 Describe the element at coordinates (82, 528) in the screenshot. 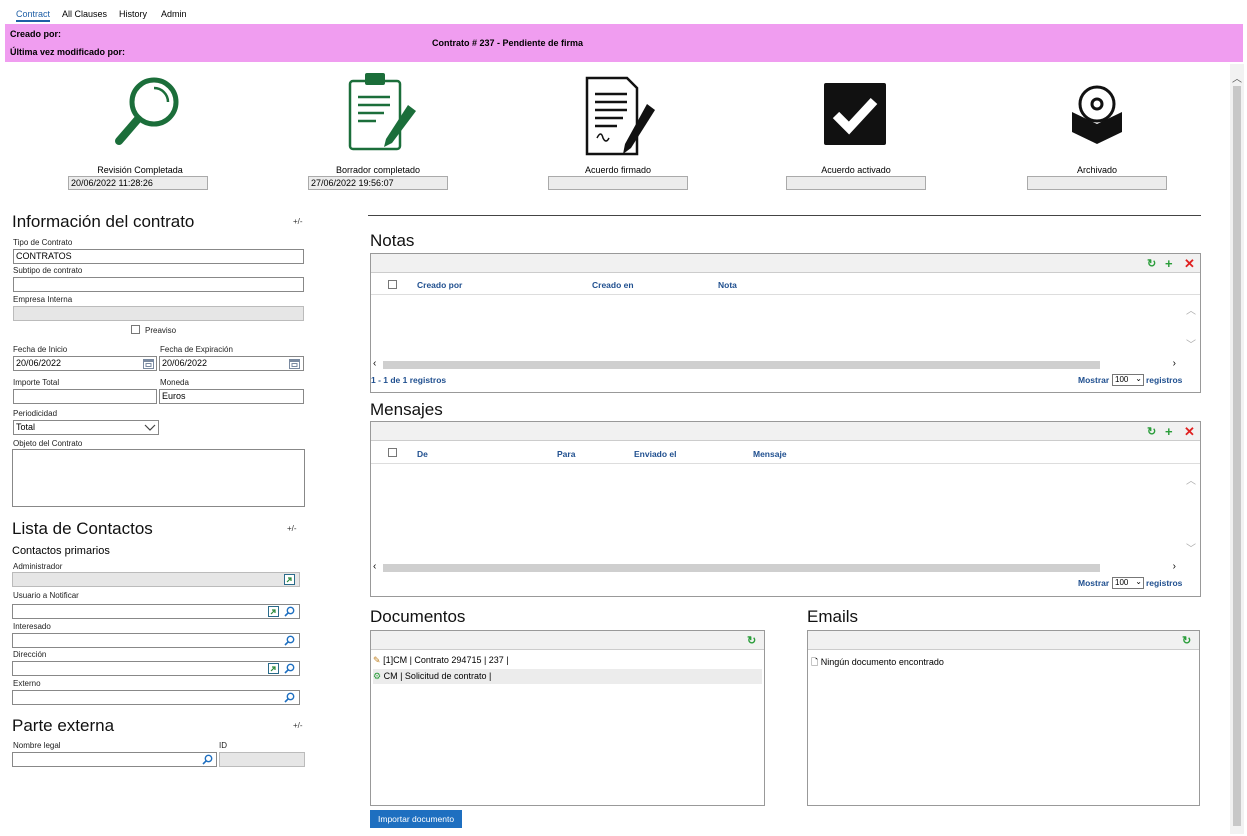

I see `contacts-title: Lista de Contactos` at that location.